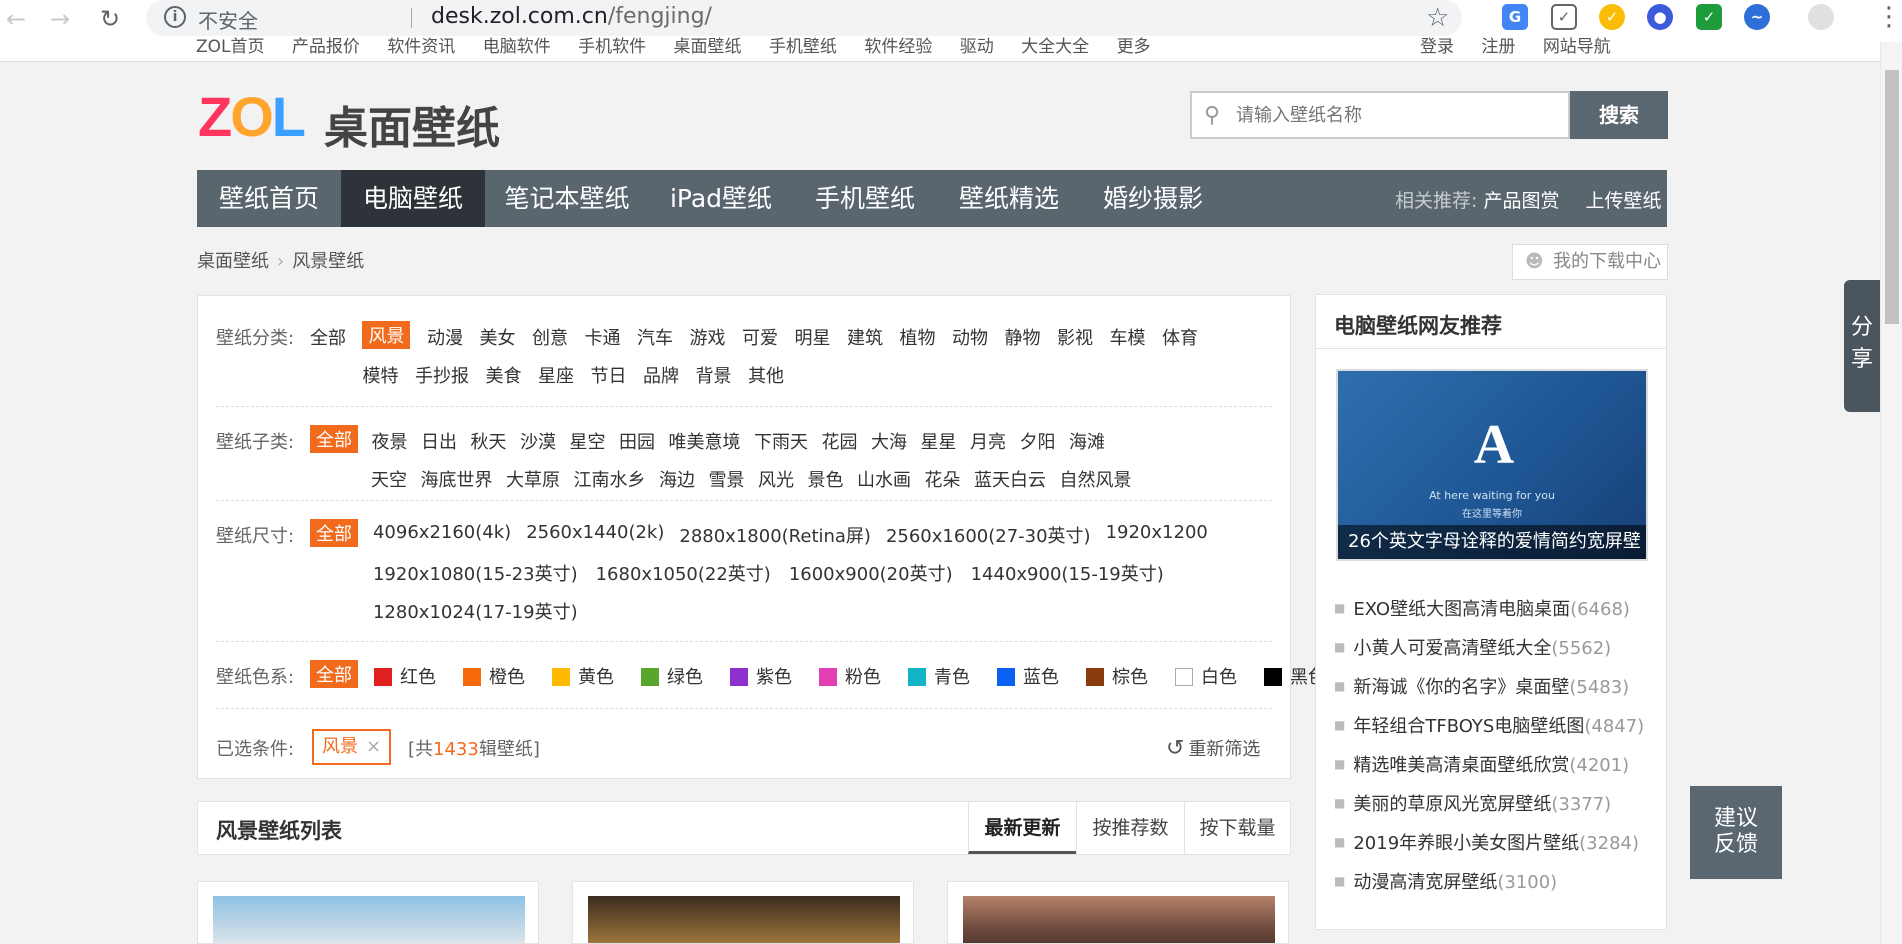  I want to click on subcategory-option: 夕阳, so click(1037, 441).